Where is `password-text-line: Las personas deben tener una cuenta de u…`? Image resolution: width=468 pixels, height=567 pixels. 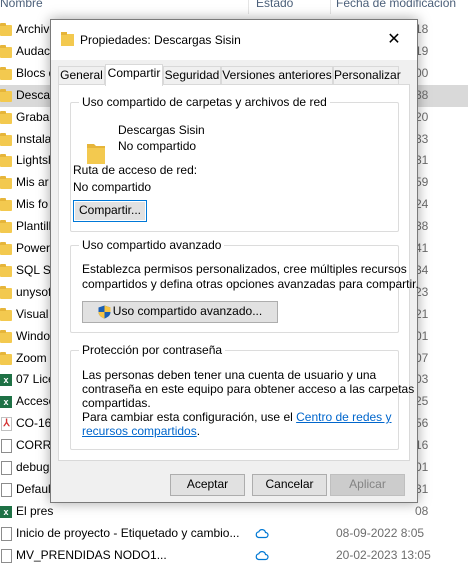
password-text-line: Las personas deben tener una cuenta de u… is located at coordinates (229, 375).